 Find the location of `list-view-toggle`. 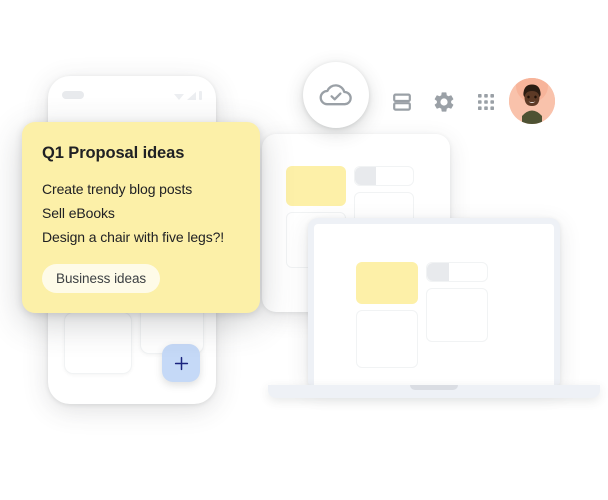

list-view-toggle is located at coordinates (402, 102).